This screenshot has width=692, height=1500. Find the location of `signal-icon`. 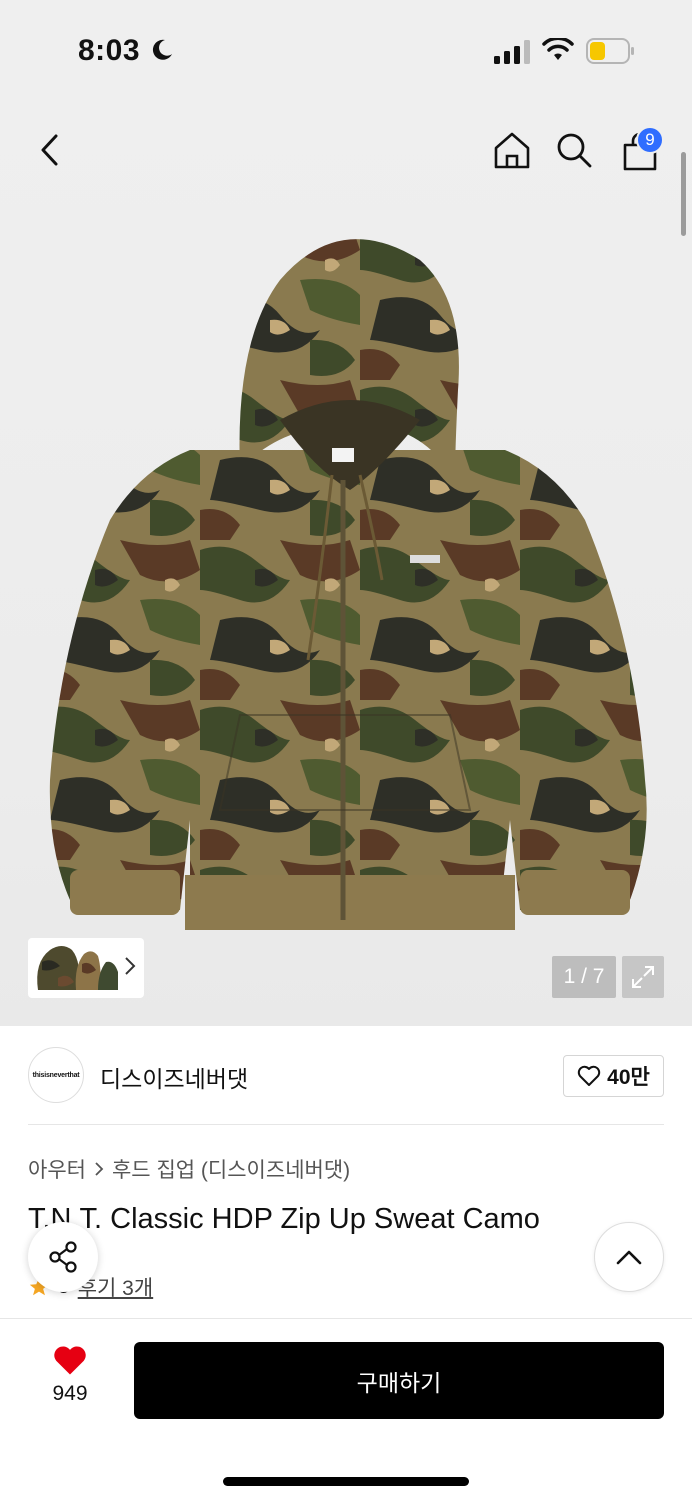

signal-icon is located at coordinates (512, 52).